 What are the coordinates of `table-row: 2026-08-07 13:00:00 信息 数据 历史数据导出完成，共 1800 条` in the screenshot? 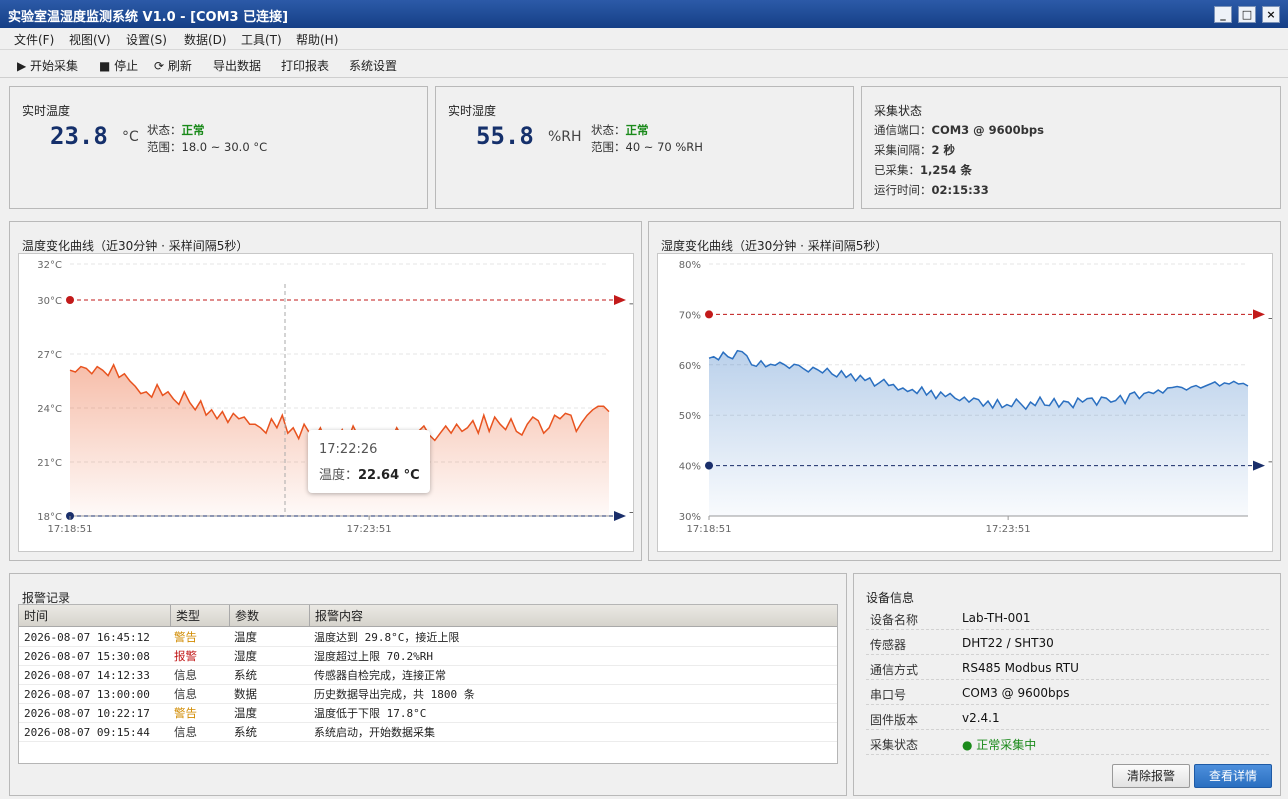 It's located at (428, 694).